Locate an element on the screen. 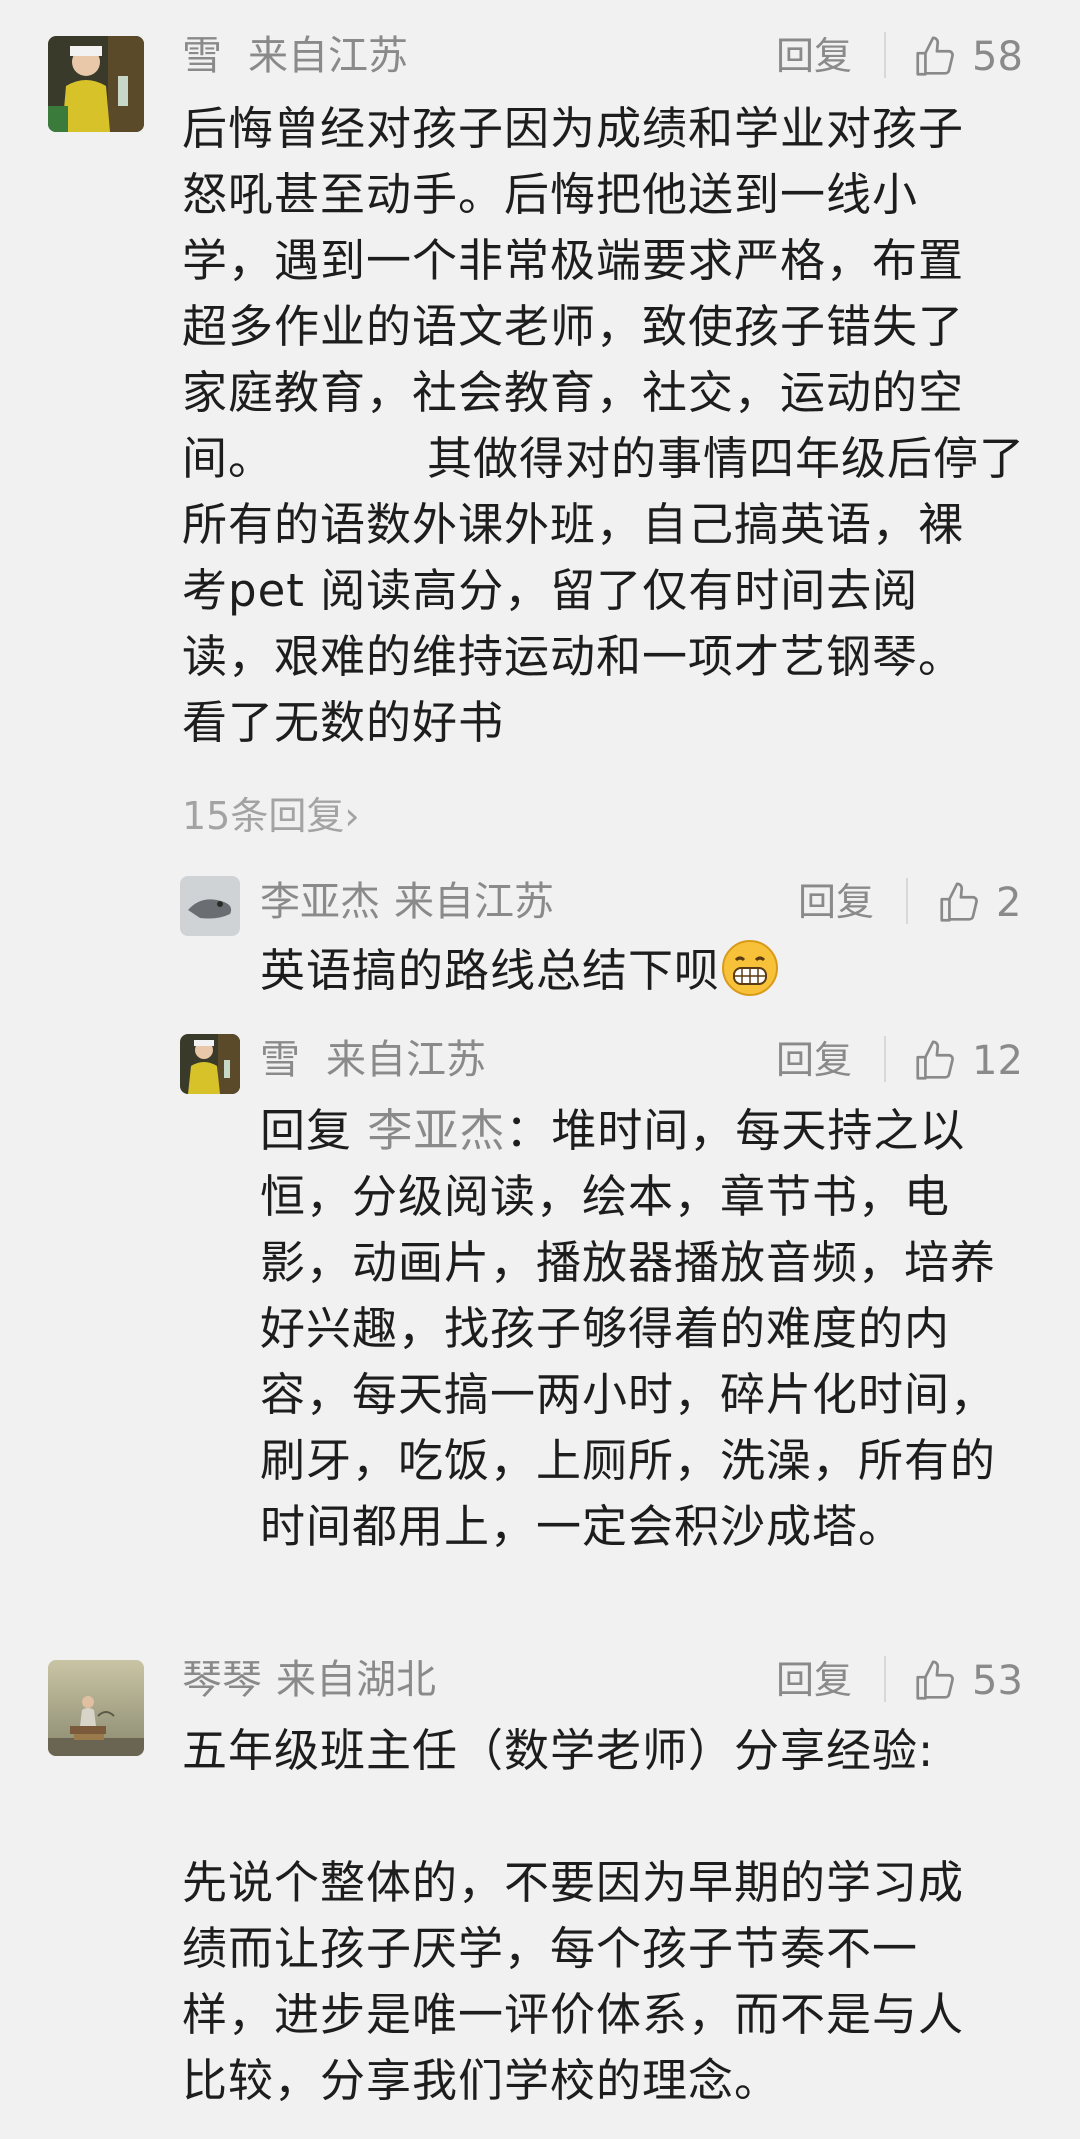 The image size is (1080, 2139). text-line: 刷牙，吃饭，上厕所，洗澡，所有的 is located at coordinates (628, 1460).